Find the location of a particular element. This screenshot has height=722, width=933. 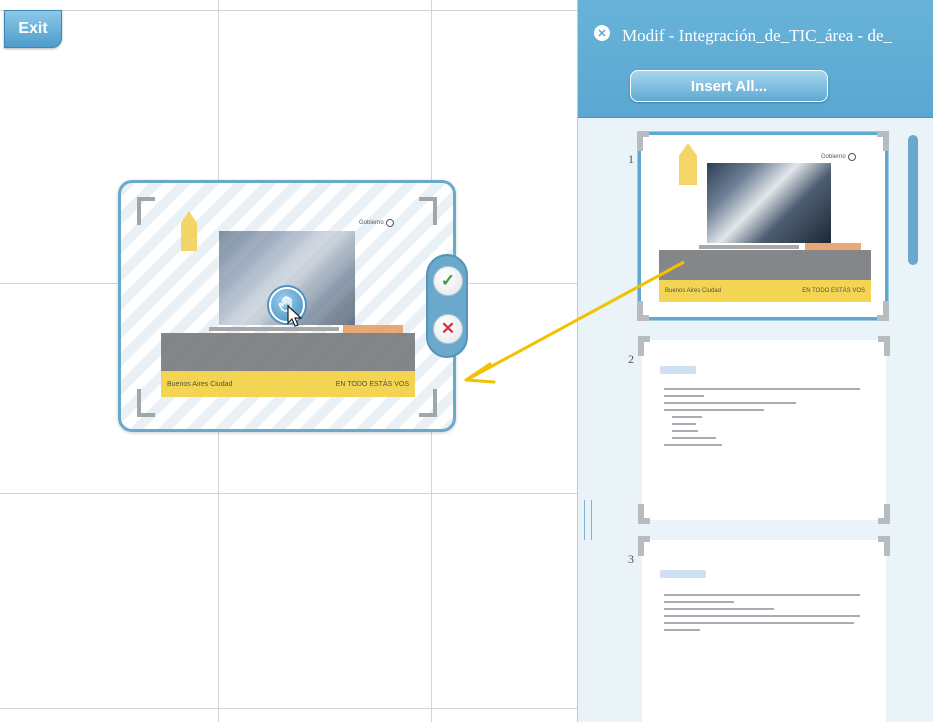

cancel-button: ✕ is located at coordinates (448, 329).